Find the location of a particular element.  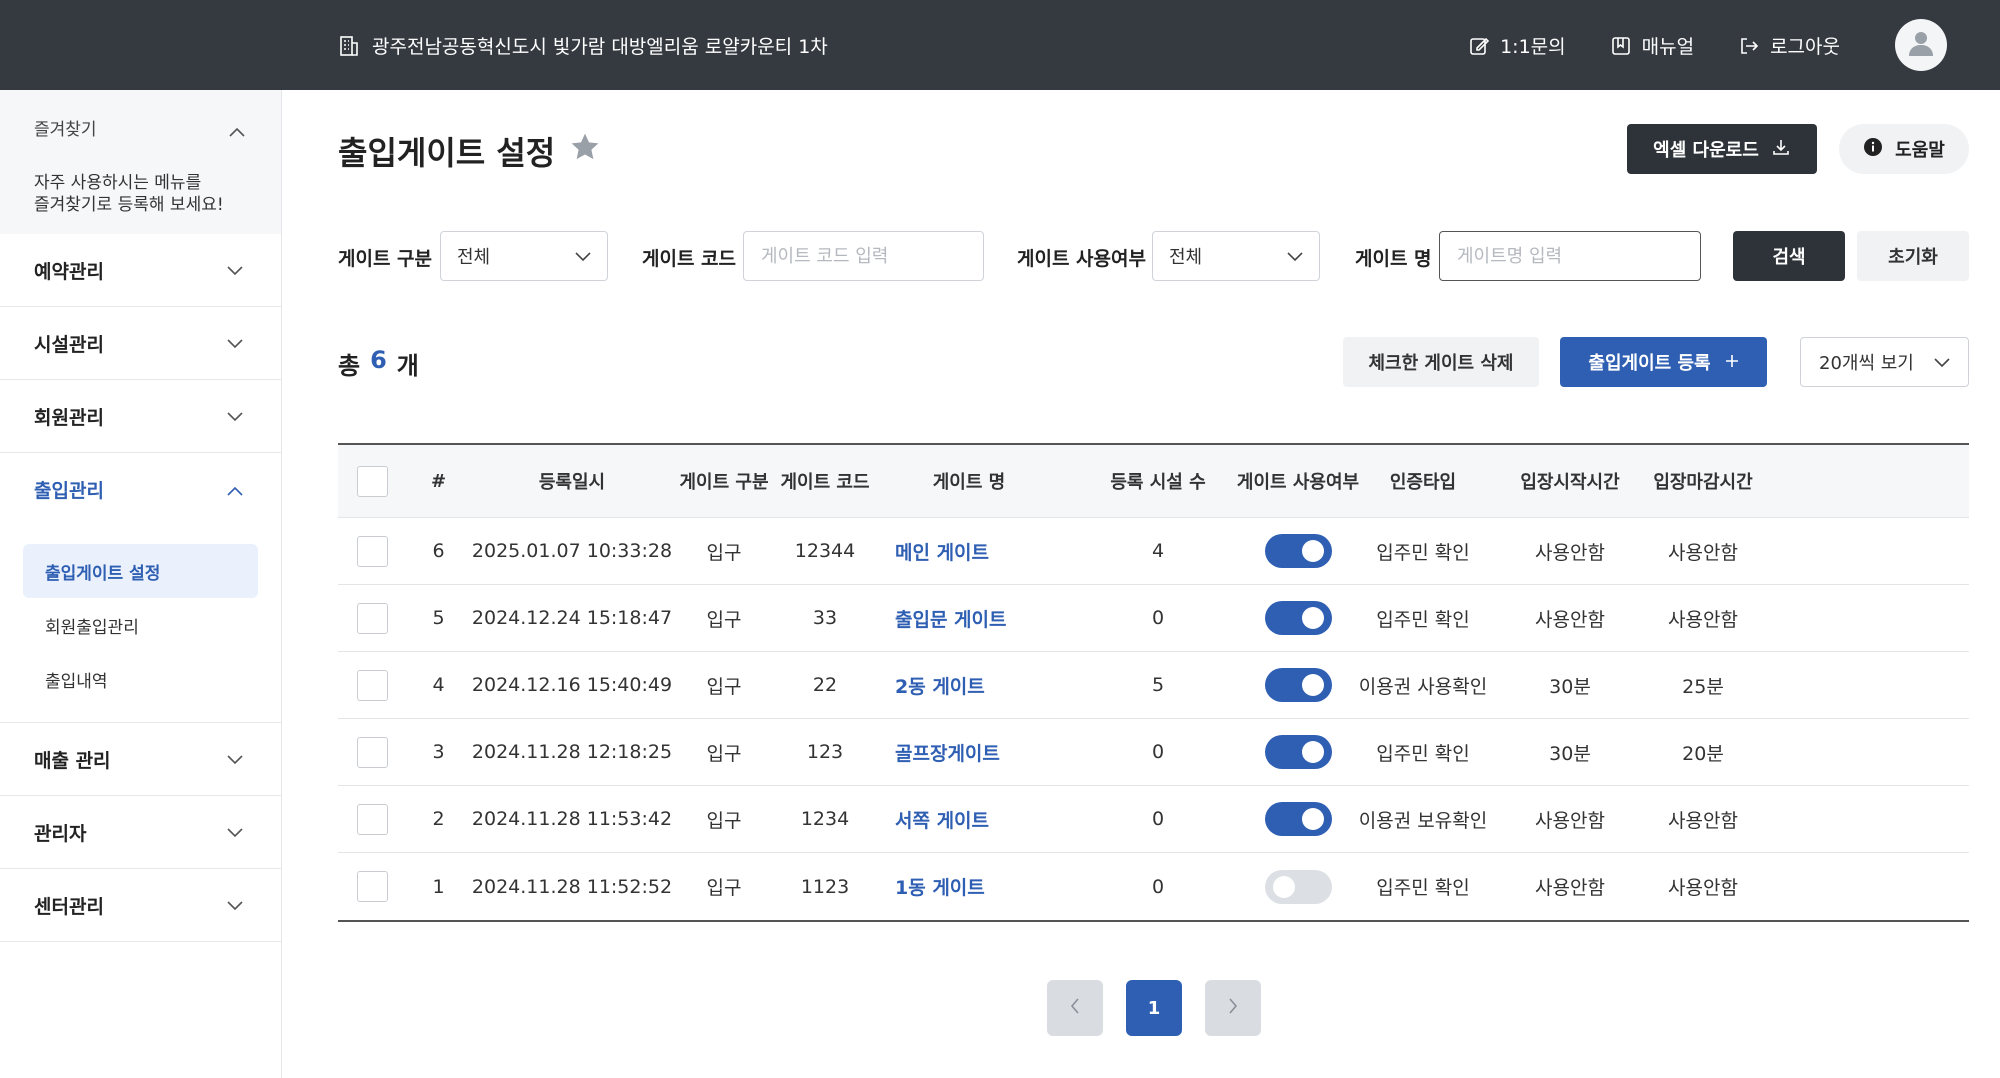

header-date: 등록일시 is located at coordinates (572, 482).